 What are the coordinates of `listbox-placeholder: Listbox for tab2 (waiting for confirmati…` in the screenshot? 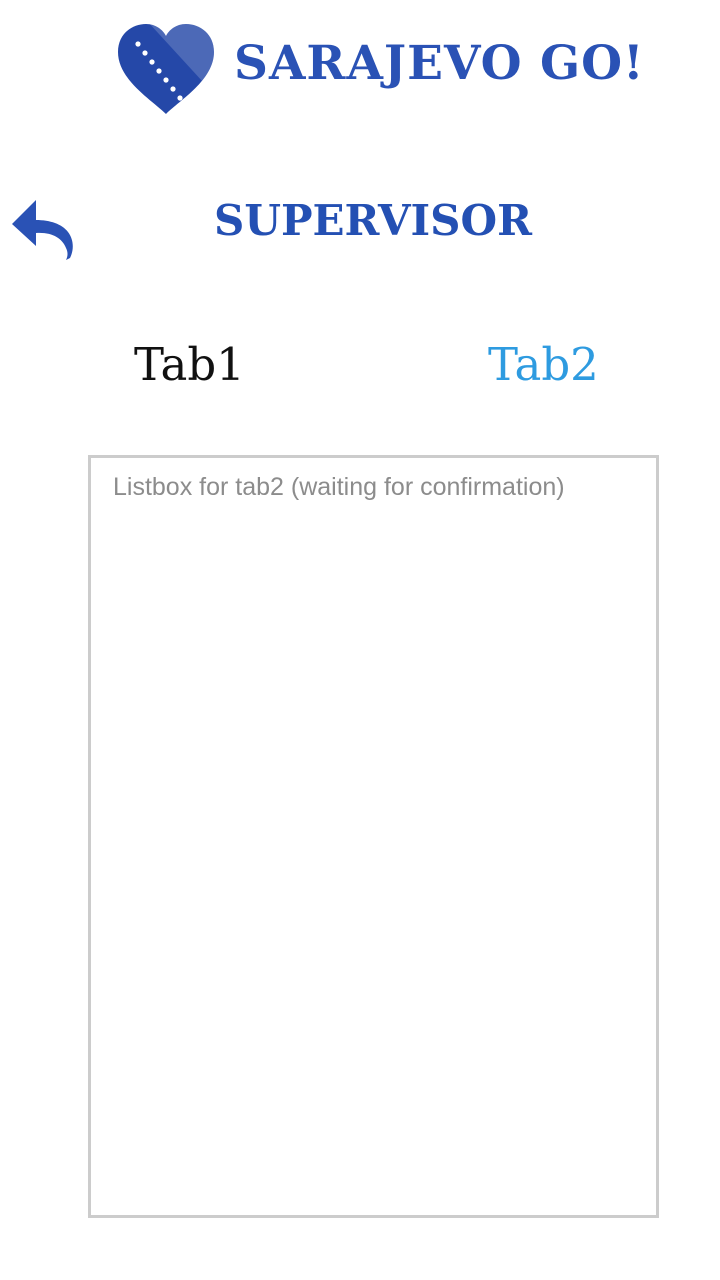 It's located at (339, 487).